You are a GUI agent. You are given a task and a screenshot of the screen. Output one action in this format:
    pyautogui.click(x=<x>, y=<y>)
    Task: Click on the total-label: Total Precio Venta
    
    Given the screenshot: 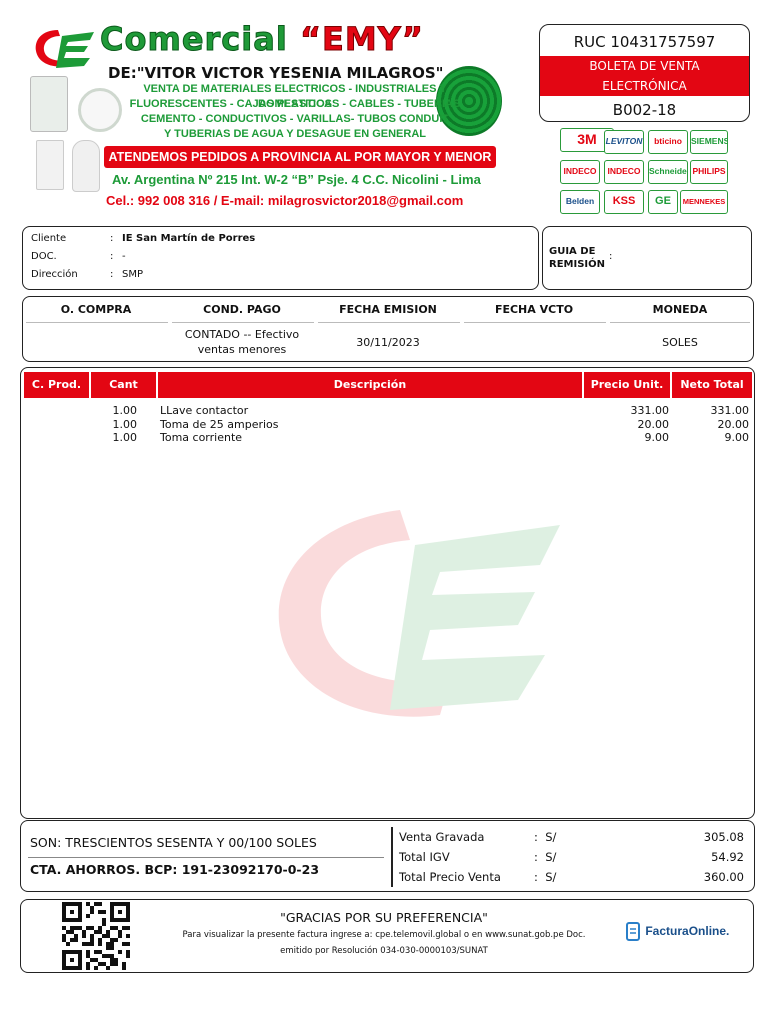 What is the action you would take?
    pyautogui.click(x=450, y=877)
    